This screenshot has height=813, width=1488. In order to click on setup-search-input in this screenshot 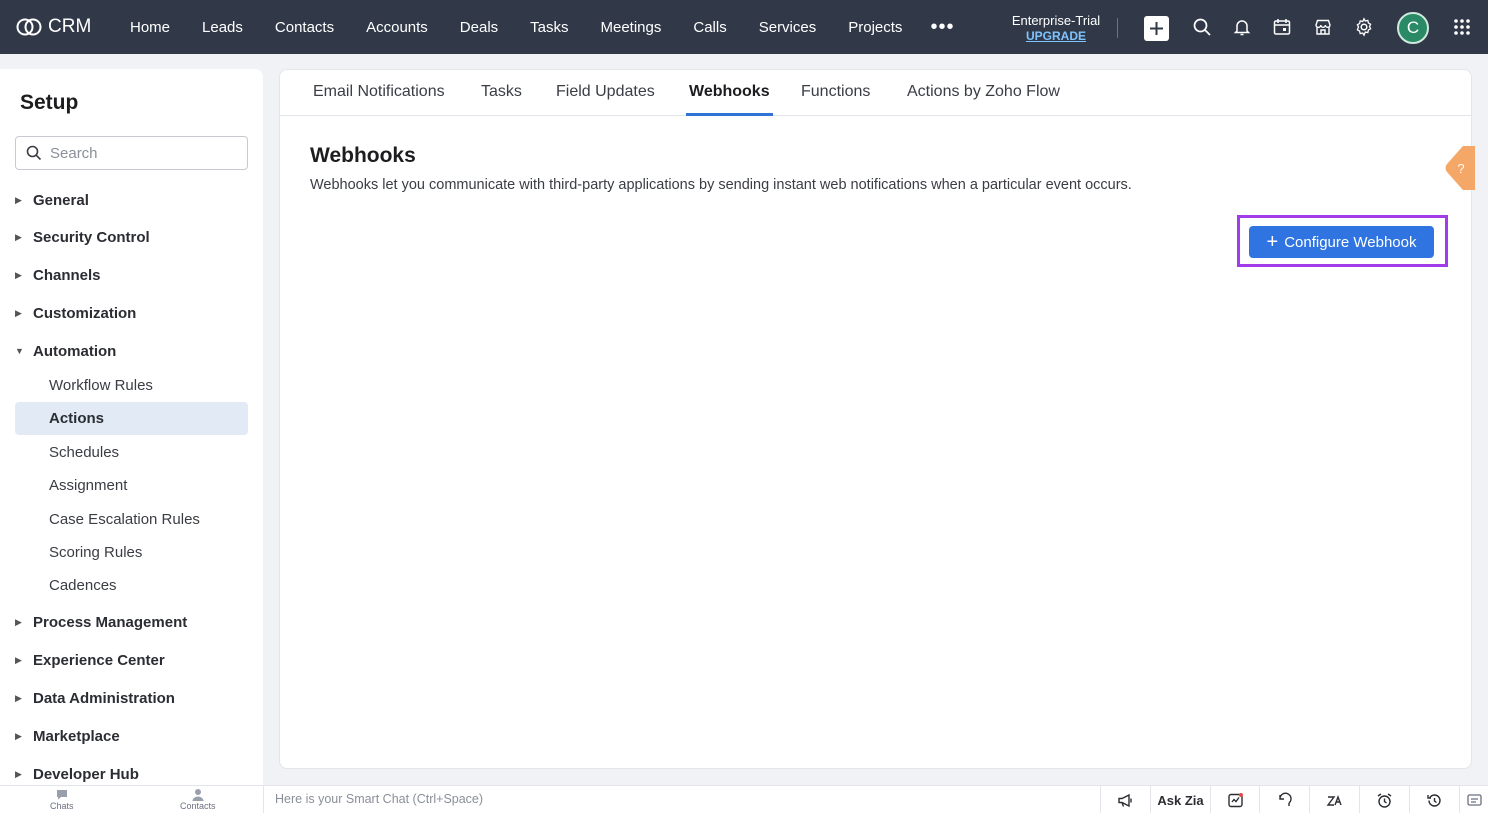, I will do `click(140, 153)`.